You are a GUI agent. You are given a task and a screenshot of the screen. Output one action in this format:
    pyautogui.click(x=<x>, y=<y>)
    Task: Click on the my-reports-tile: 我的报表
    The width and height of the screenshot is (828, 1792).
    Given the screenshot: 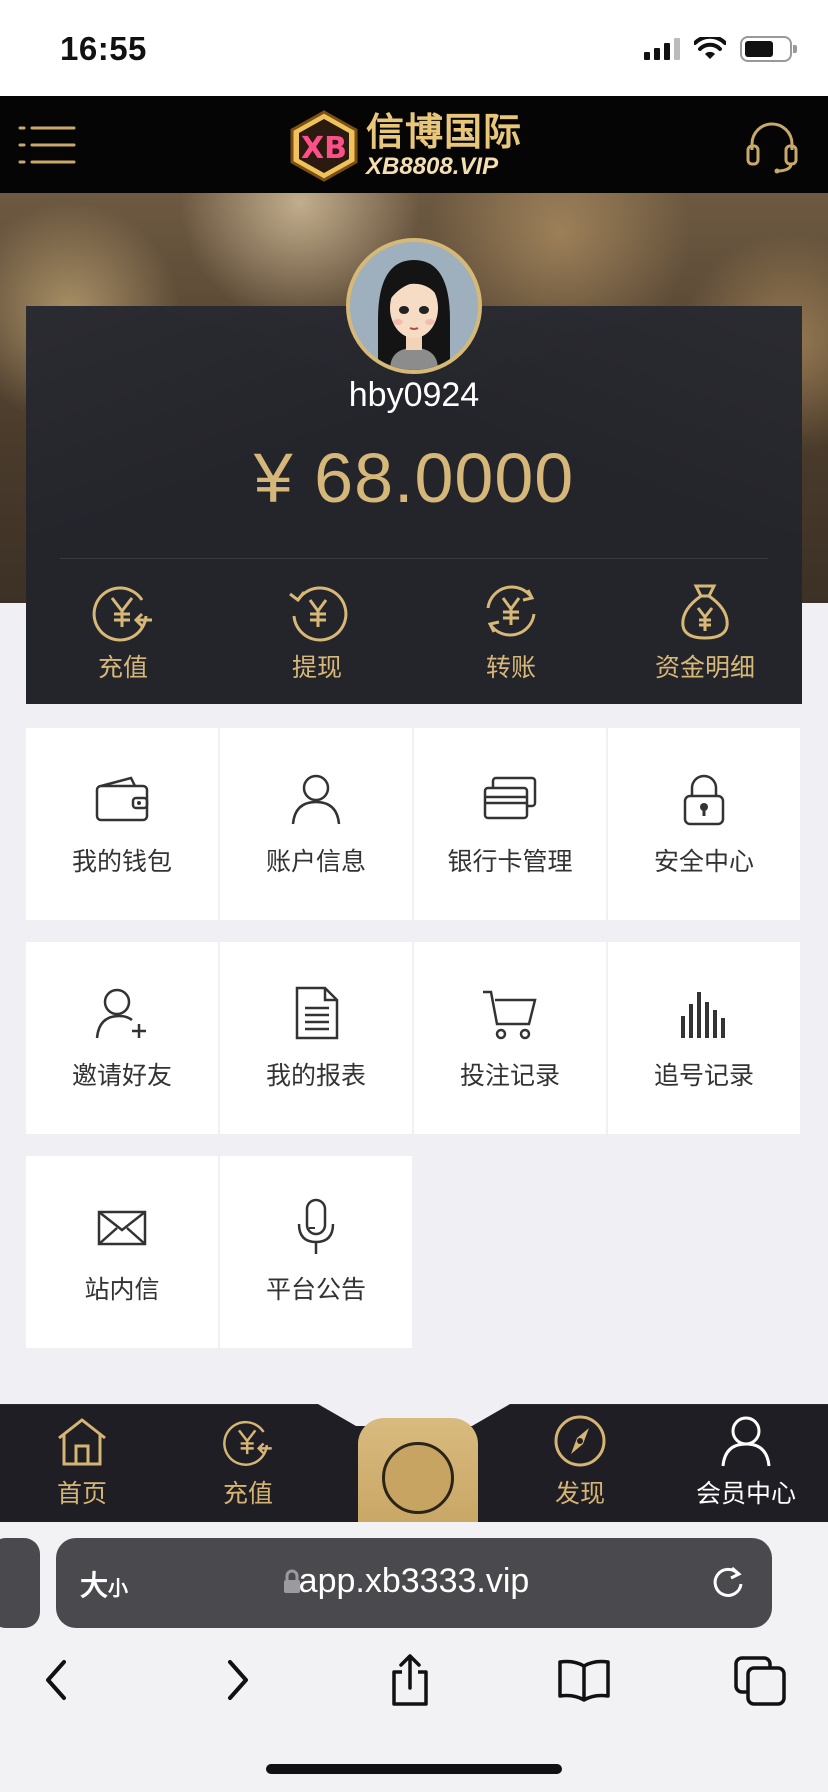 What is the action you would take?
    pyautogui.click(x=316, y=1038)
    